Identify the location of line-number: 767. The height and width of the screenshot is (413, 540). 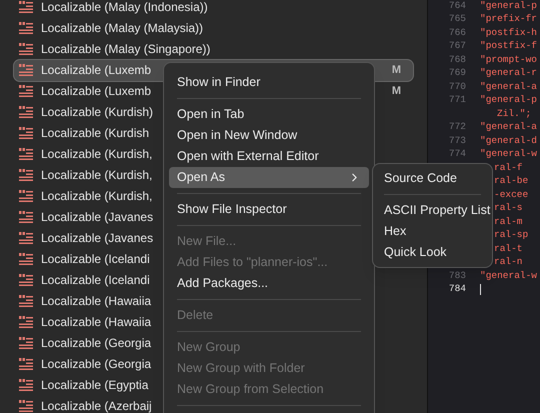
(457, 46).